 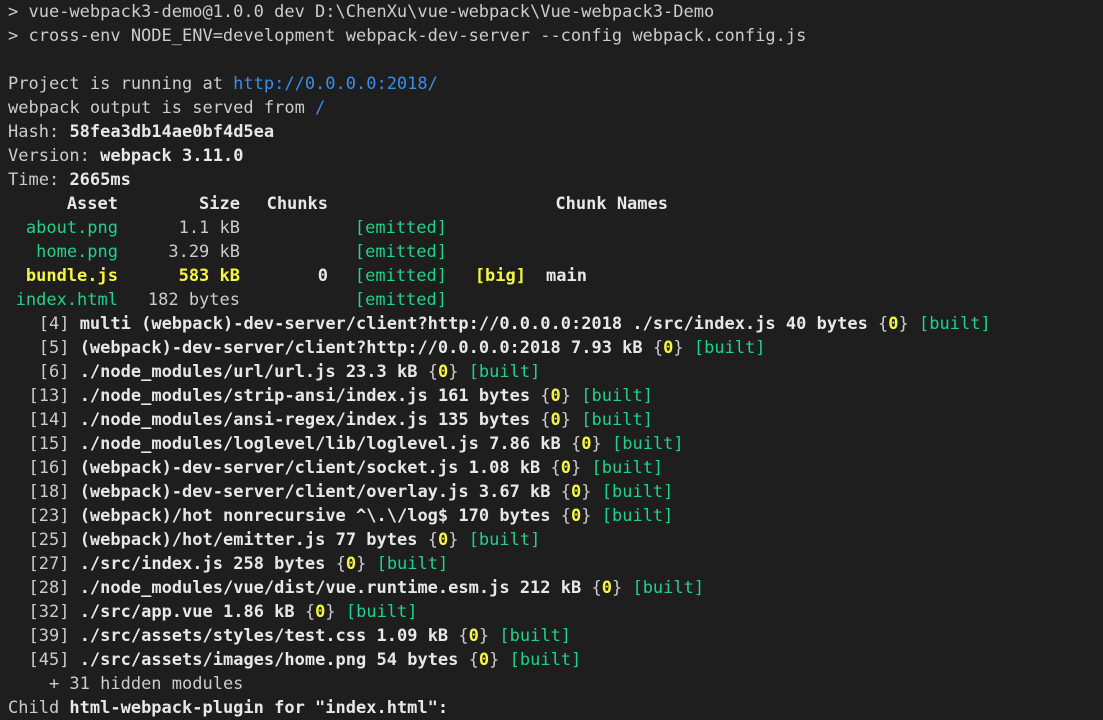 I want to click on module-path: (webpack)-dev-server/client/overlay.js, so click(x=274, y=492).